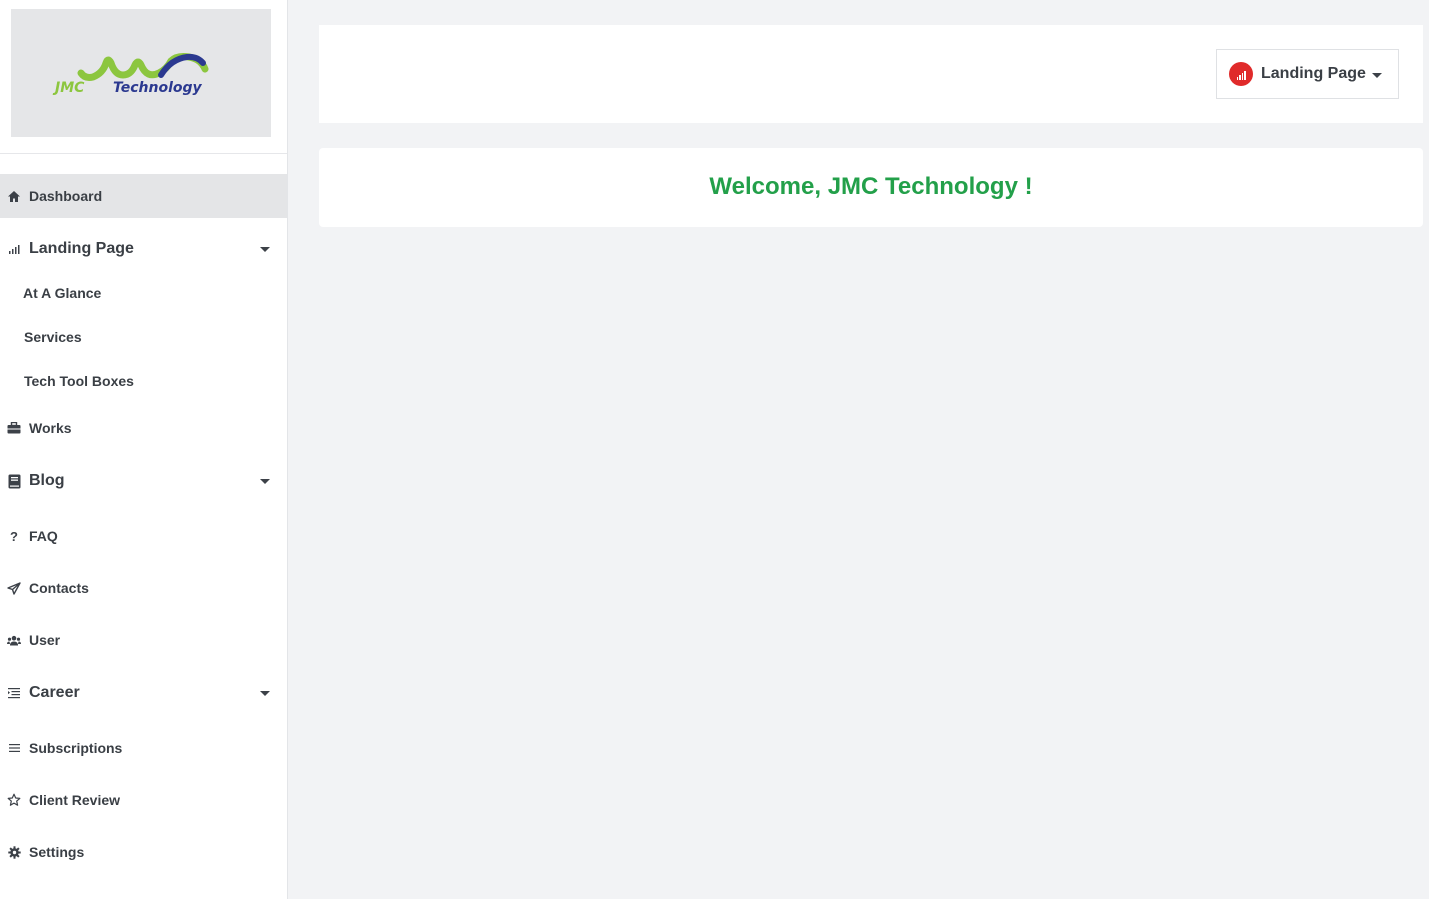  What do you see at coordinates (76, 748) in the screenshot?
I see `sidebar-item-label: Subscriptions` at bounding box center [76, 748].